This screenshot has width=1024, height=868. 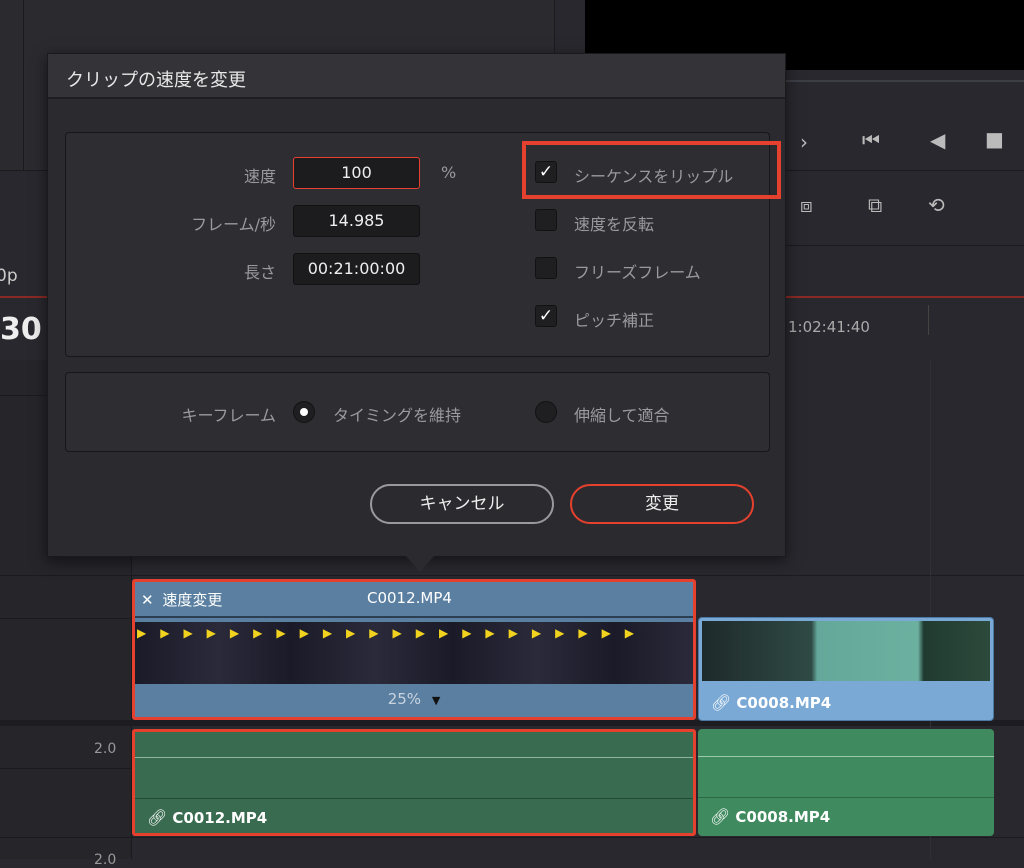 What do you see at coordinates (436, 700) in the screenshot?
I see `speed-dropdown-icon: ▼` at bounding box center [436, 700].